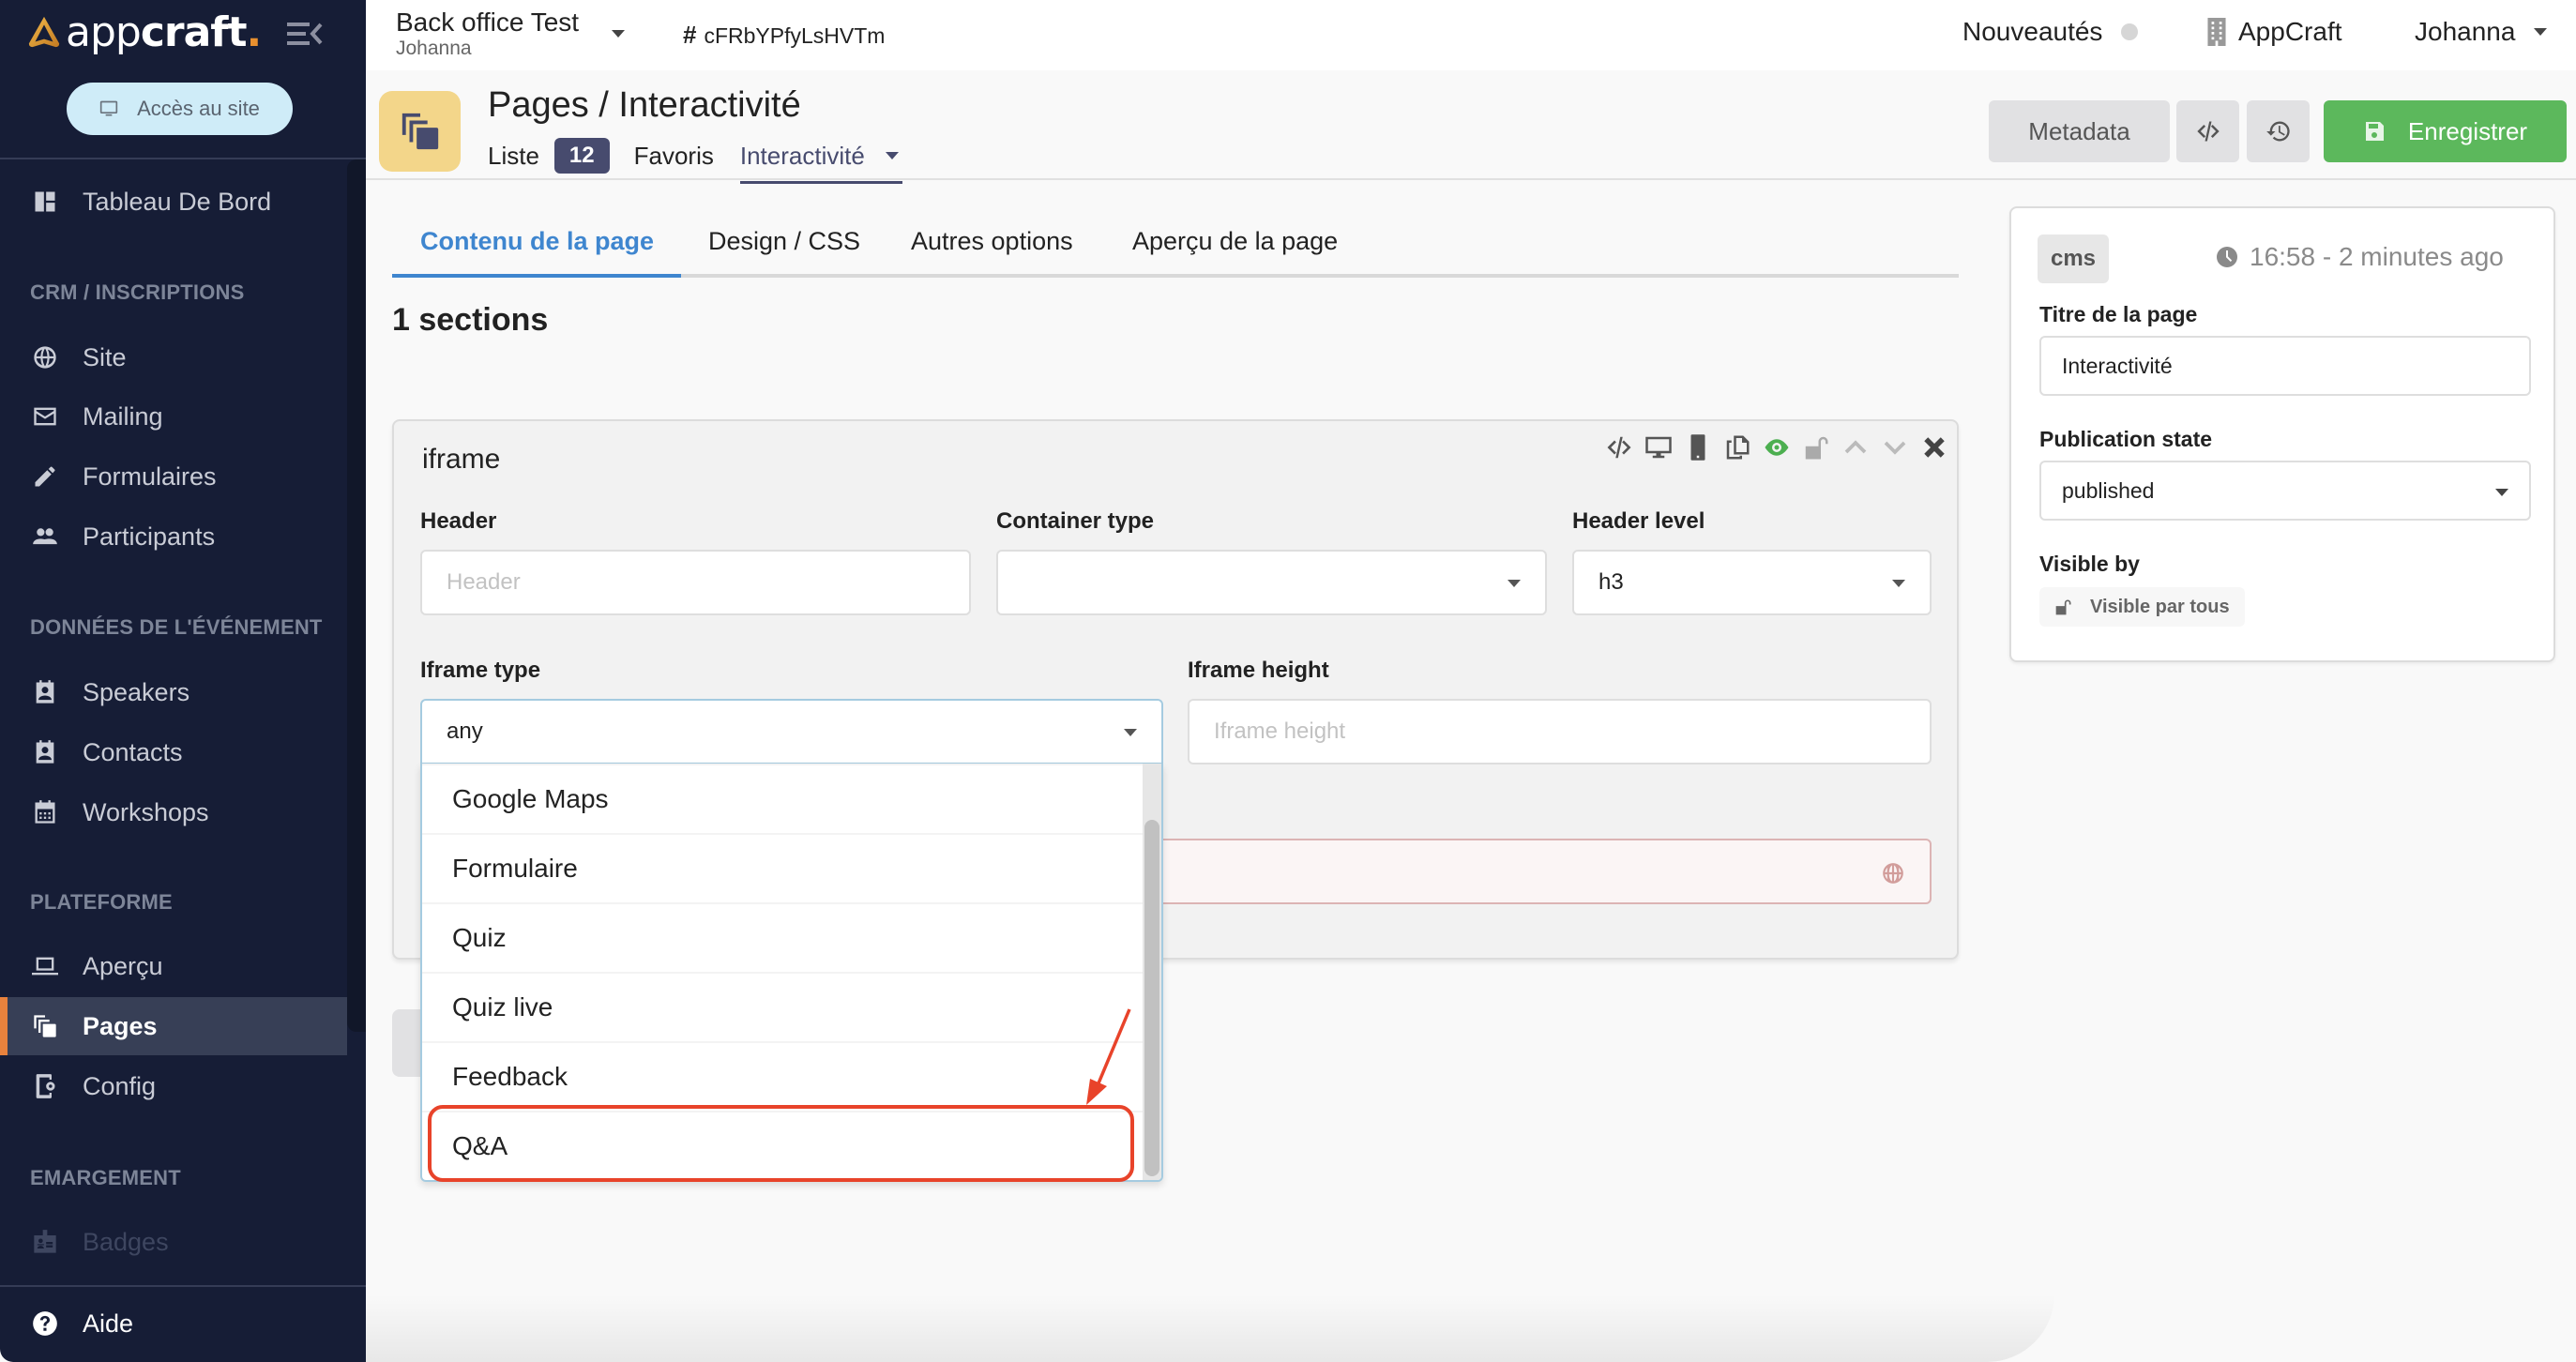  I want to click on dropdown-option-formulaire: Formulaire, so click(784, 867).